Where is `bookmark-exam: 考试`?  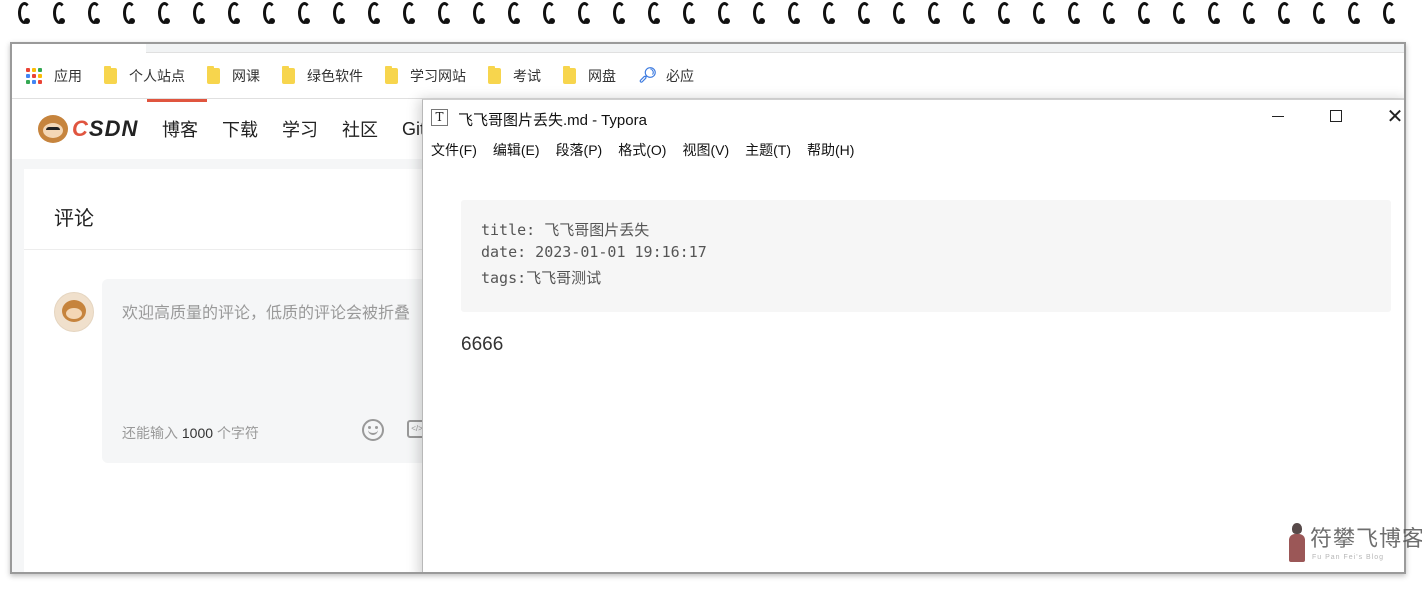 bookmark-exam: 考试 is located at coordinates (514, 76).